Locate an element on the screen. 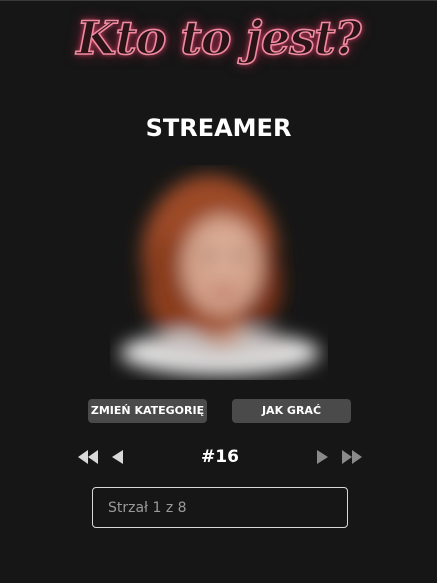  guess-field-frame is located at coordinates (220, 507).